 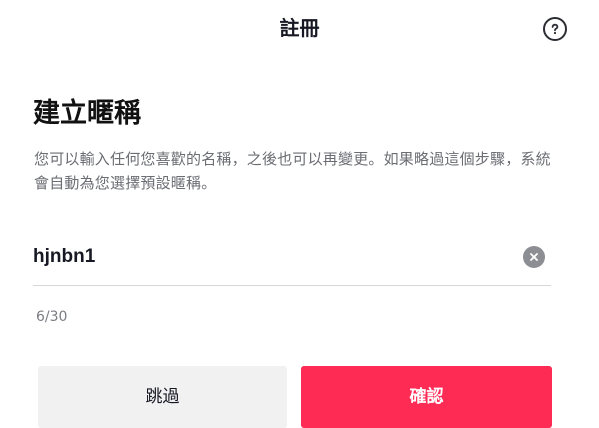 I want to click on confirm-button: 確認, so click(x=426, y=397).